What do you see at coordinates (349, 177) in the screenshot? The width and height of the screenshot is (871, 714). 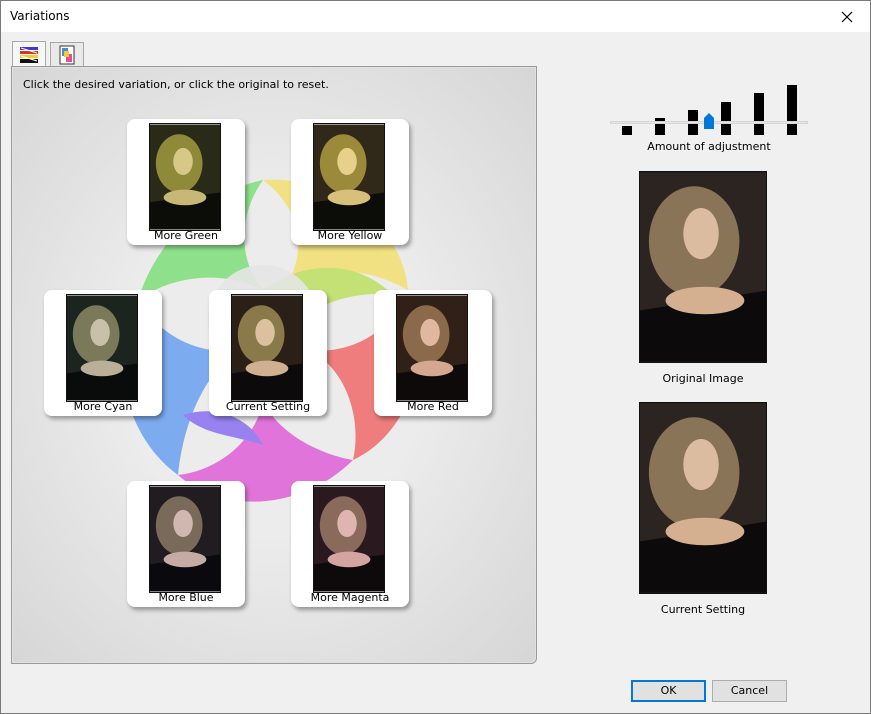 I see `thumbnail-more-yellow` at bounding box center [349, 177].